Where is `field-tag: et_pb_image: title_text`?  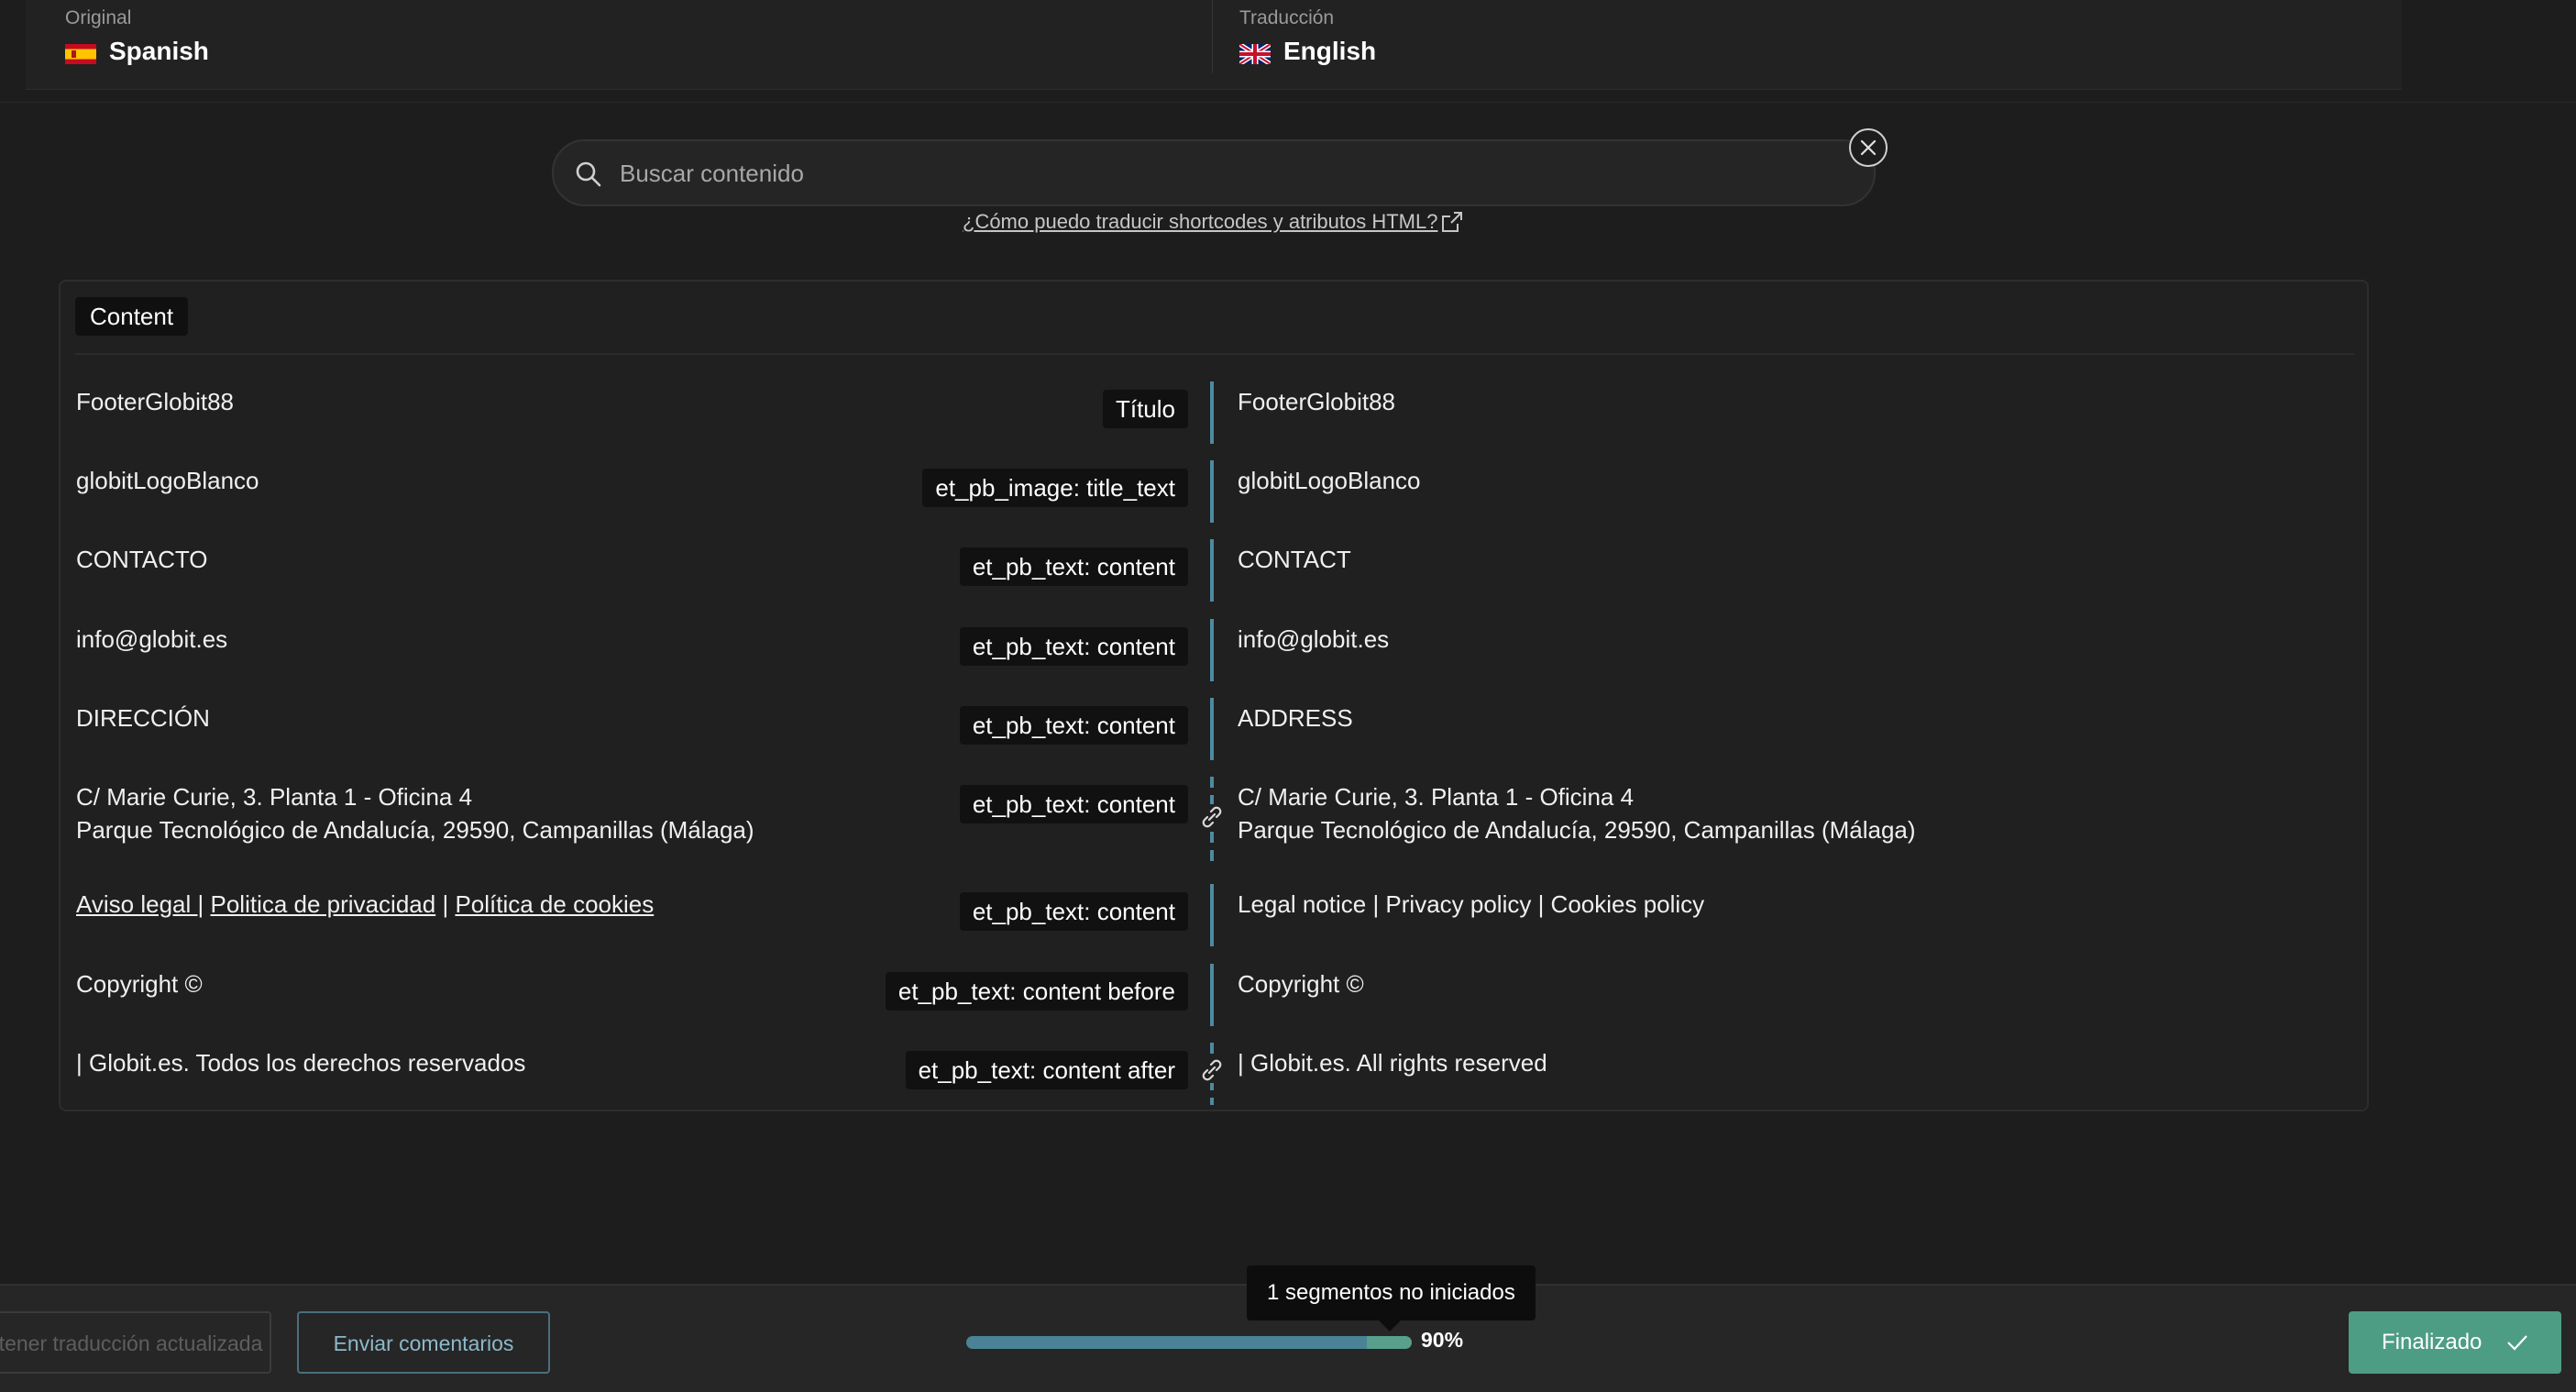
field-tag: et_pb_image: title_text is located at coordinates (1055, 488).